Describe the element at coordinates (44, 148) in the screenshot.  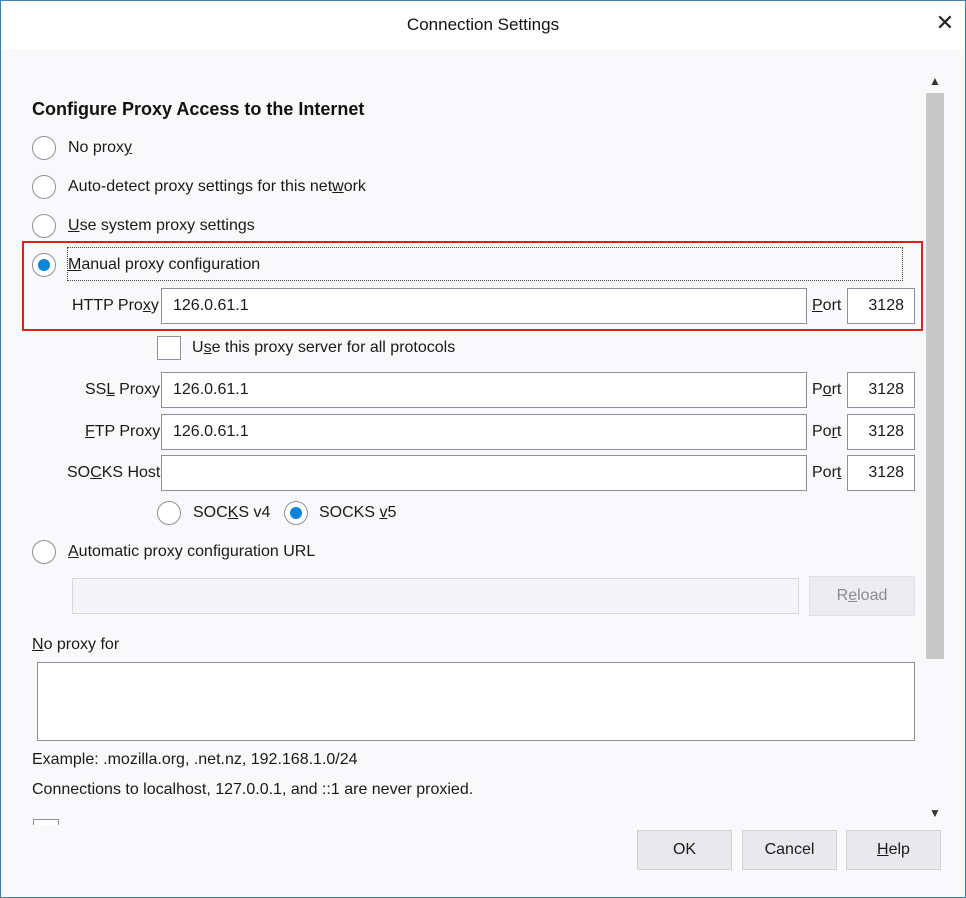
I see `radio-no-proxy` at that location.